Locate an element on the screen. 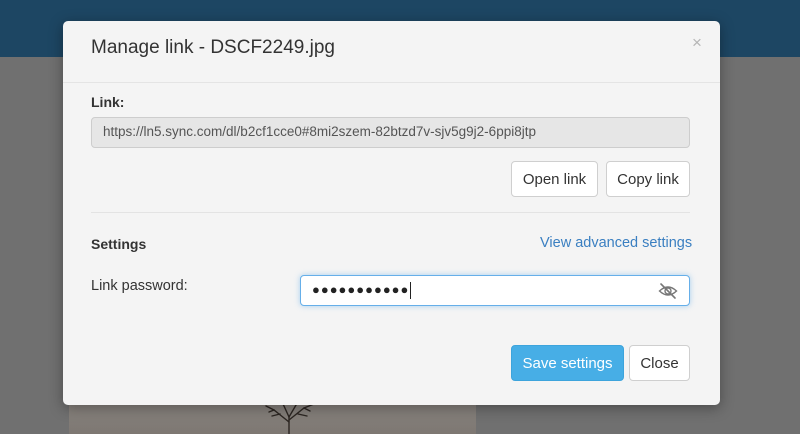  dialog-header: Manage link - DSCF2249.jpg × is located at coordinates (391, 52).